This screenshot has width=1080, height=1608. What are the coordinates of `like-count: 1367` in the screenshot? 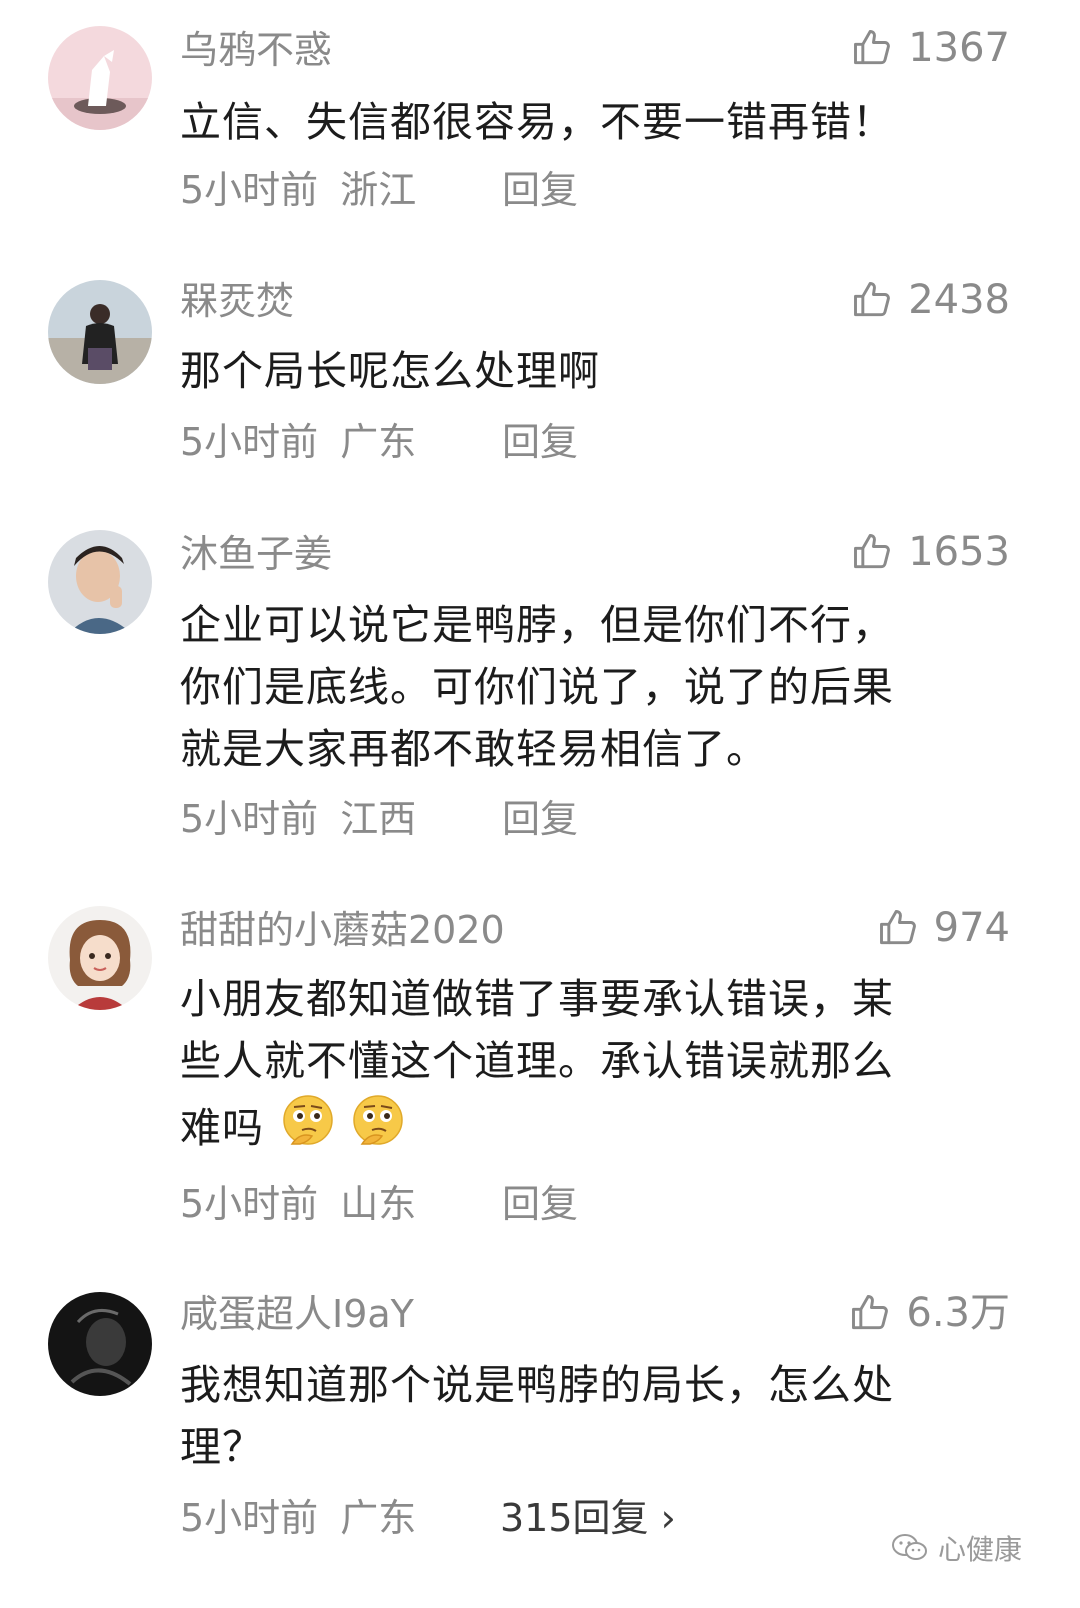 It's located at (959, 48).